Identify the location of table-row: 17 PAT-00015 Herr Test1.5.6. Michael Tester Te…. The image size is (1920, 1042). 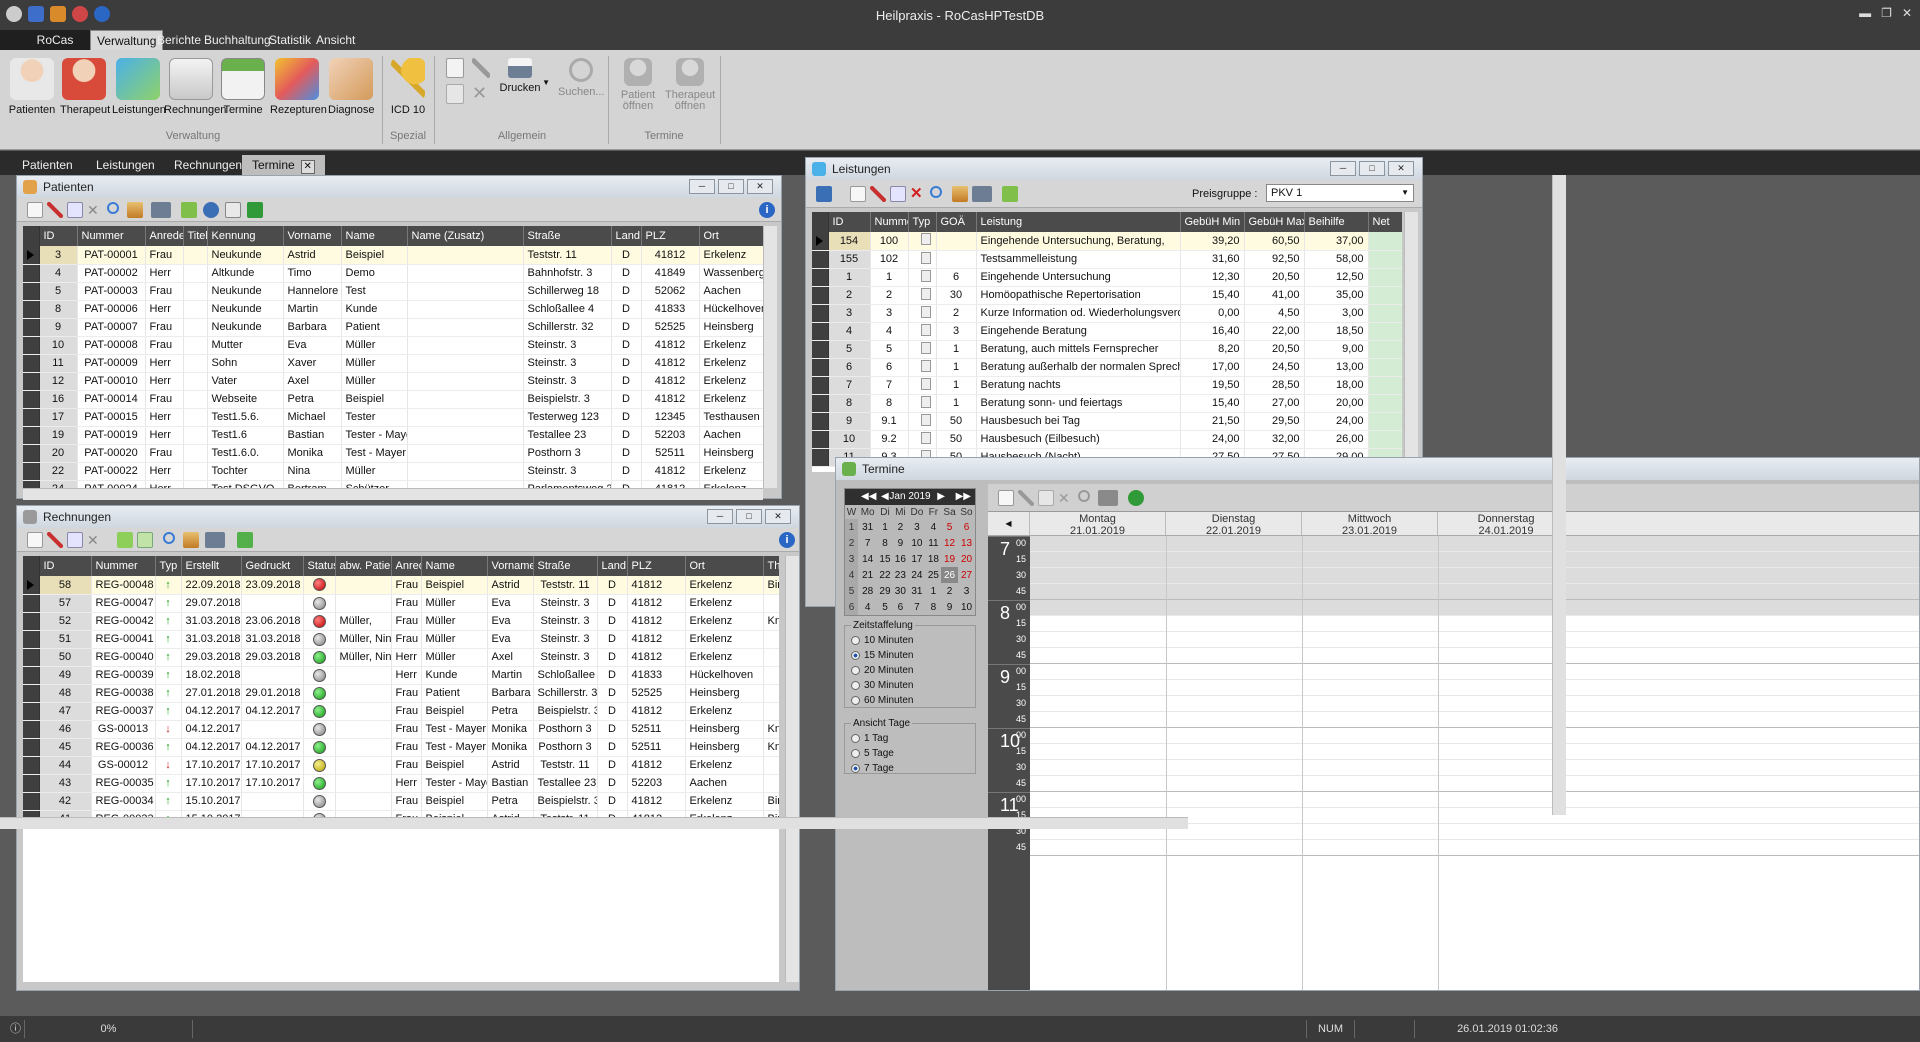
(393, 417).